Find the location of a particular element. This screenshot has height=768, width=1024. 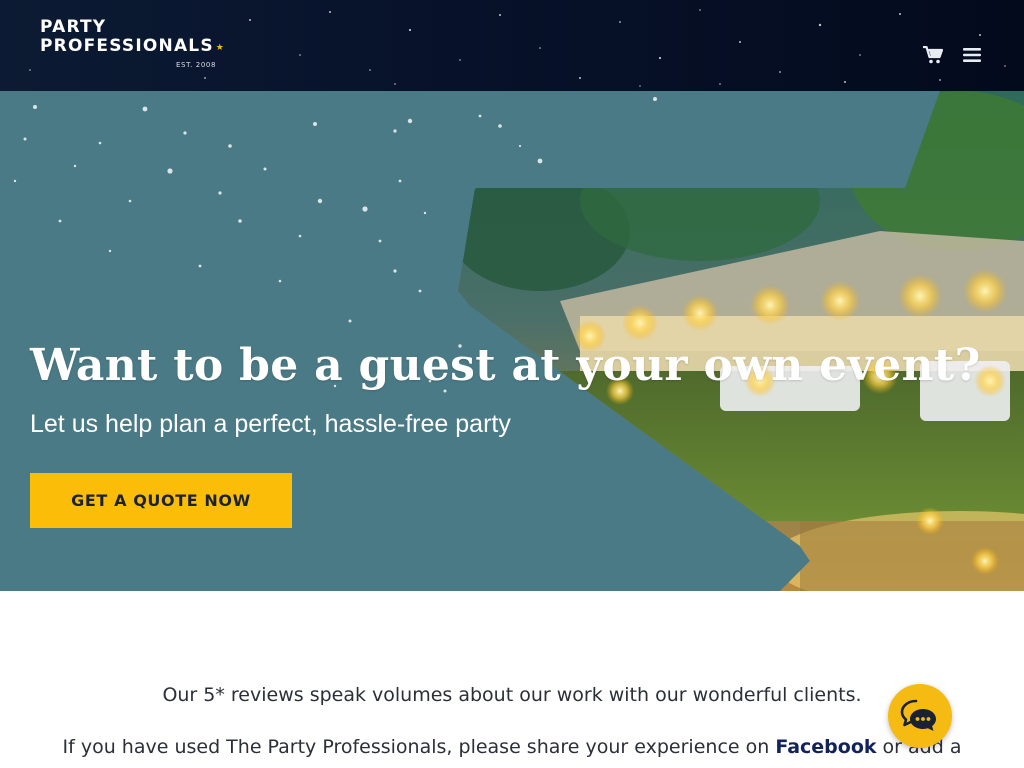

logo-line-1: PARTY is located at coordinates (73, 27).